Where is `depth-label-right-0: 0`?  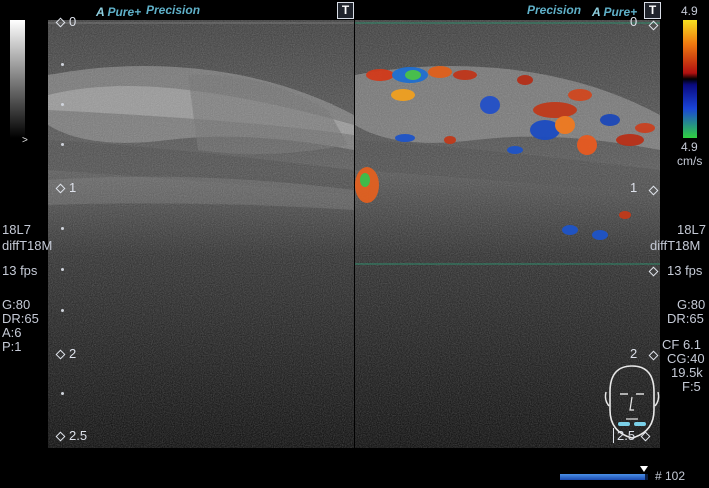 depth-label-right-0: 0 is located at coordinates (634, 21).